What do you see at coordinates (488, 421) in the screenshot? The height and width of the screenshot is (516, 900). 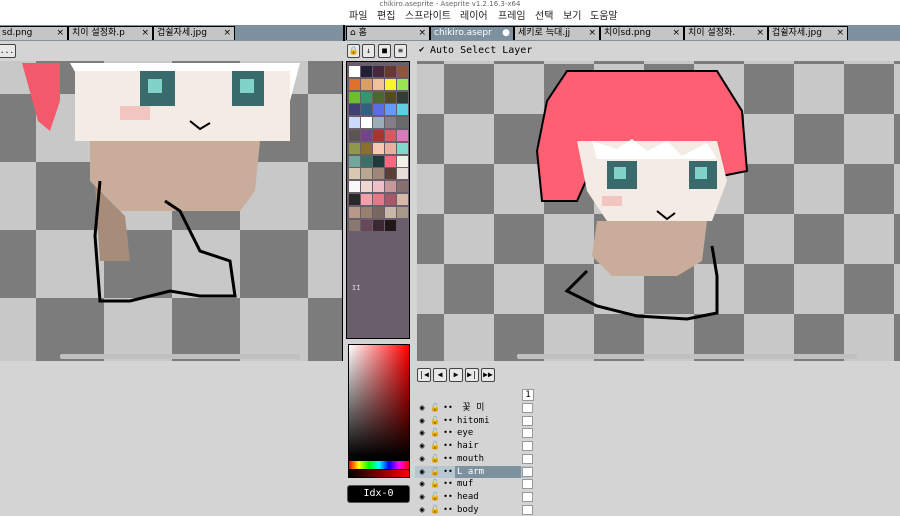 I see `layer-name: hitomi` at bounding box center [488, 421].